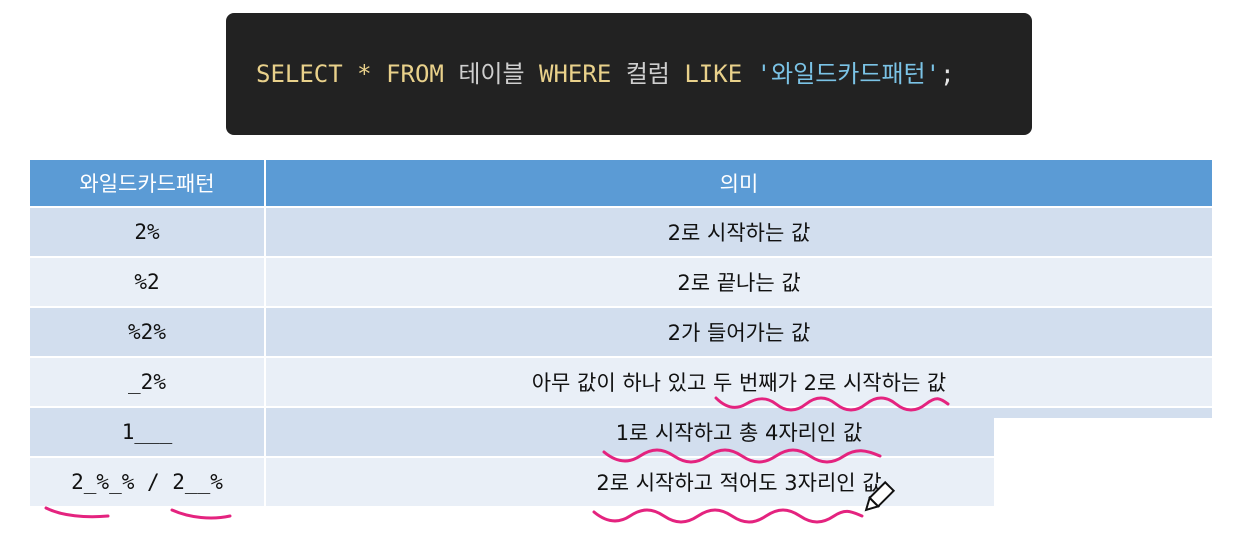  Describe the element at coordinates (364, 74) in the screenshot. I see `star-operator: *` at that location.